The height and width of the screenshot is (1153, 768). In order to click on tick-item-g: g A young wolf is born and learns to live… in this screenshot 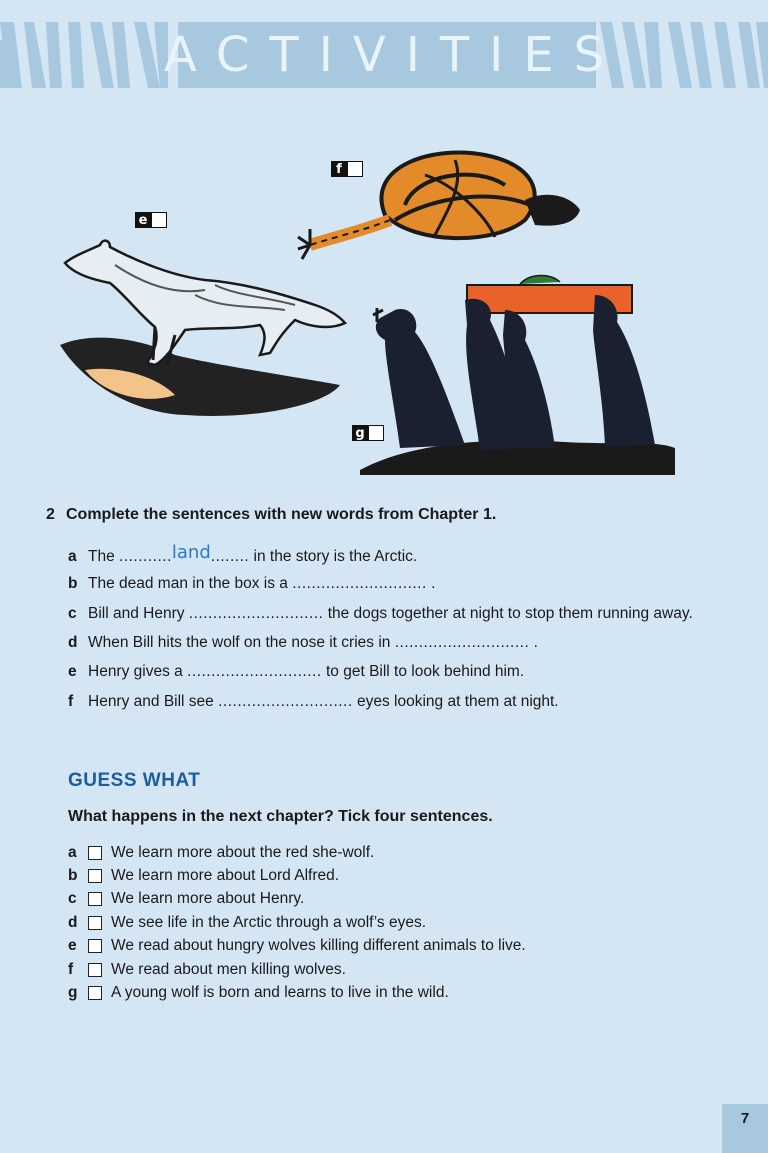, I will do `click(258, 993)`.